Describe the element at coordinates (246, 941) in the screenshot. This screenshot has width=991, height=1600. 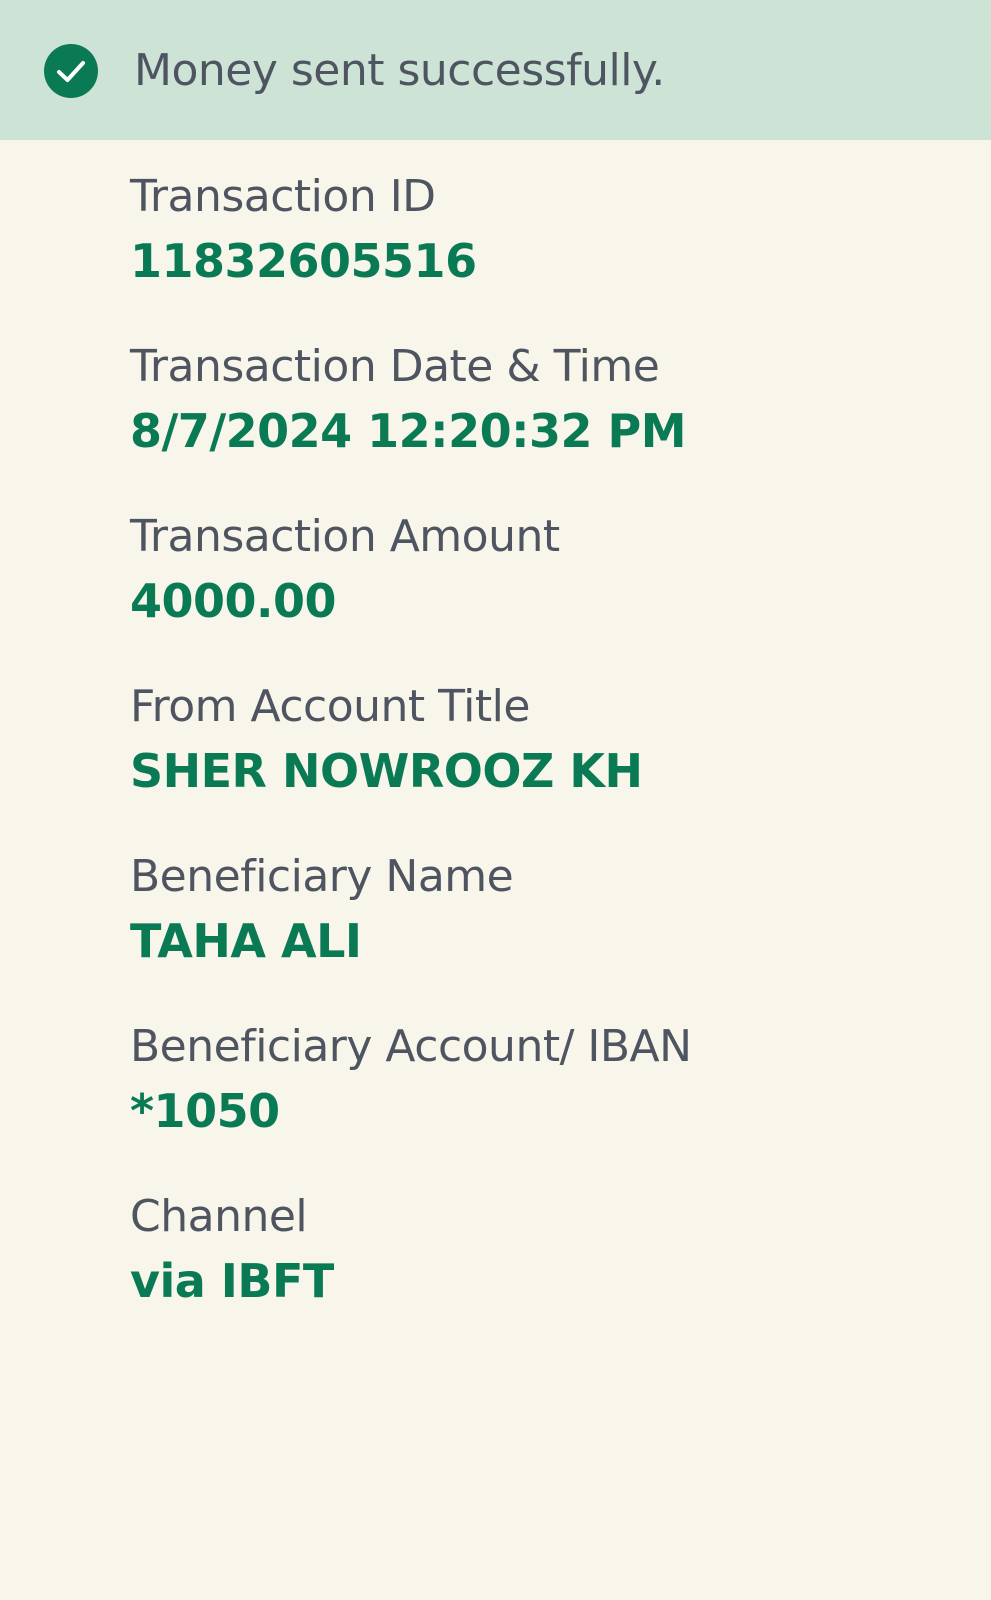
I see `field-value: TAHA ALI` at that location.